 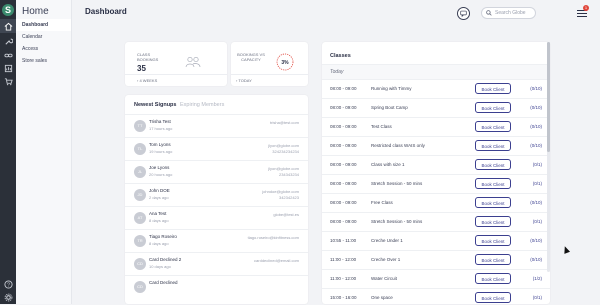 I want to click on help-icon: ?, so click(x=8, y=284).